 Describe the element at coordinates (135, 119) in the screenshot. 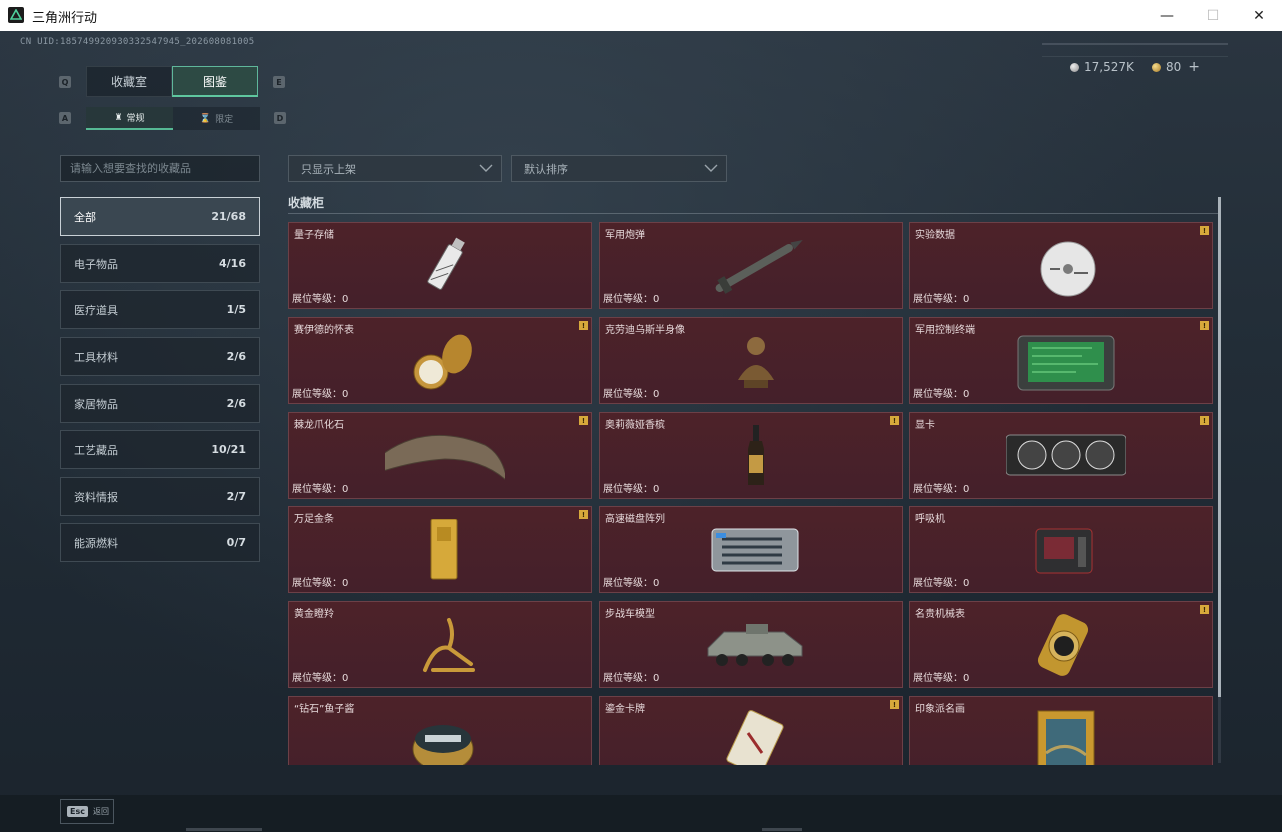

I see `subtab-regular-label: 常规` at that location.